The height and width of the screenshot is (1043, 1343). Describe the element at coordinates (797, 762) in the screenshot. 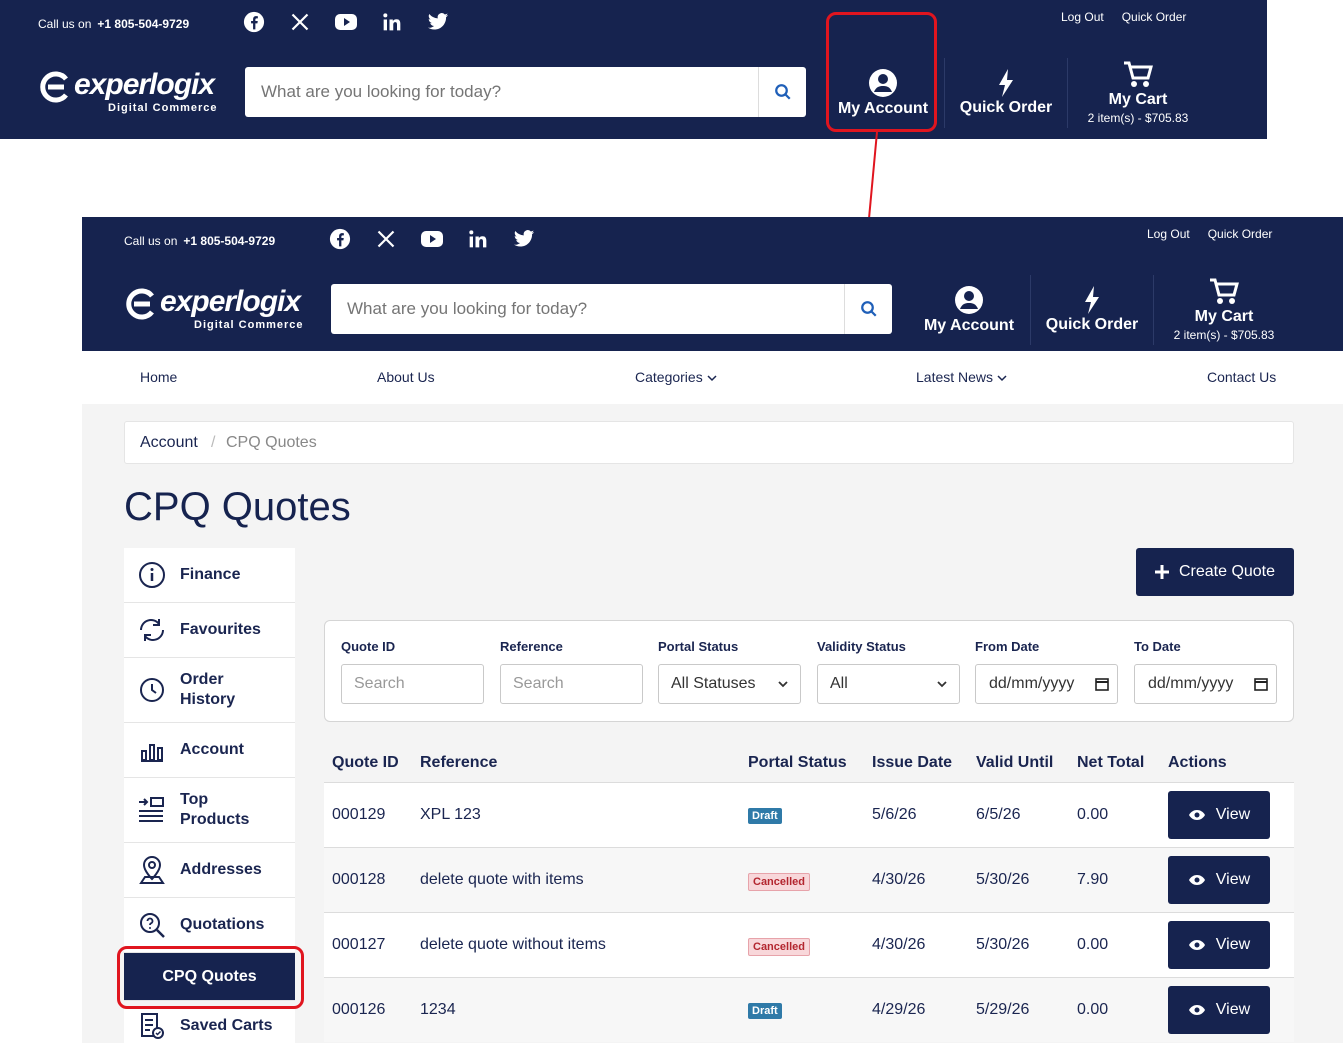

I see `col-portal-status: Portal Status` at that location.